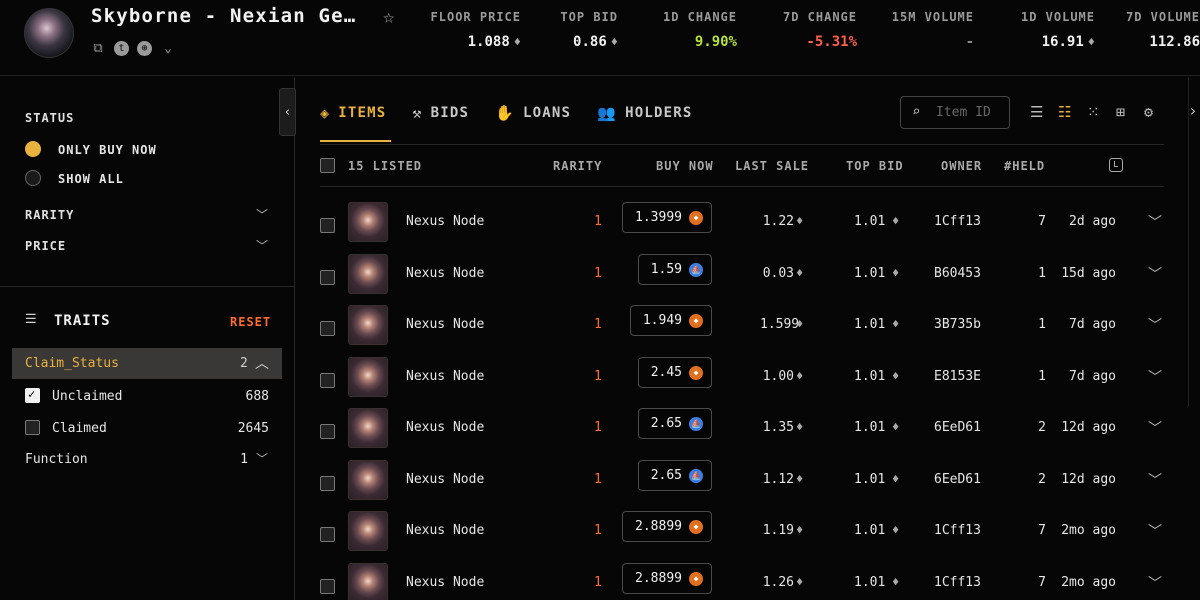 This screenshot has width=1200, height=600. Describe the element at coordinates (675, 372) in the screenshot. I see `buy-now-button: 2.45 ◆` at that location.